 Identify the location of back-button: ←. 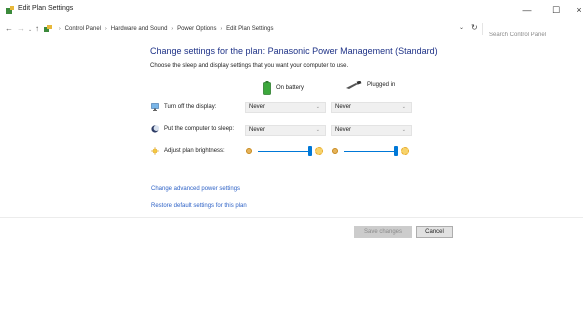
(9, 29).